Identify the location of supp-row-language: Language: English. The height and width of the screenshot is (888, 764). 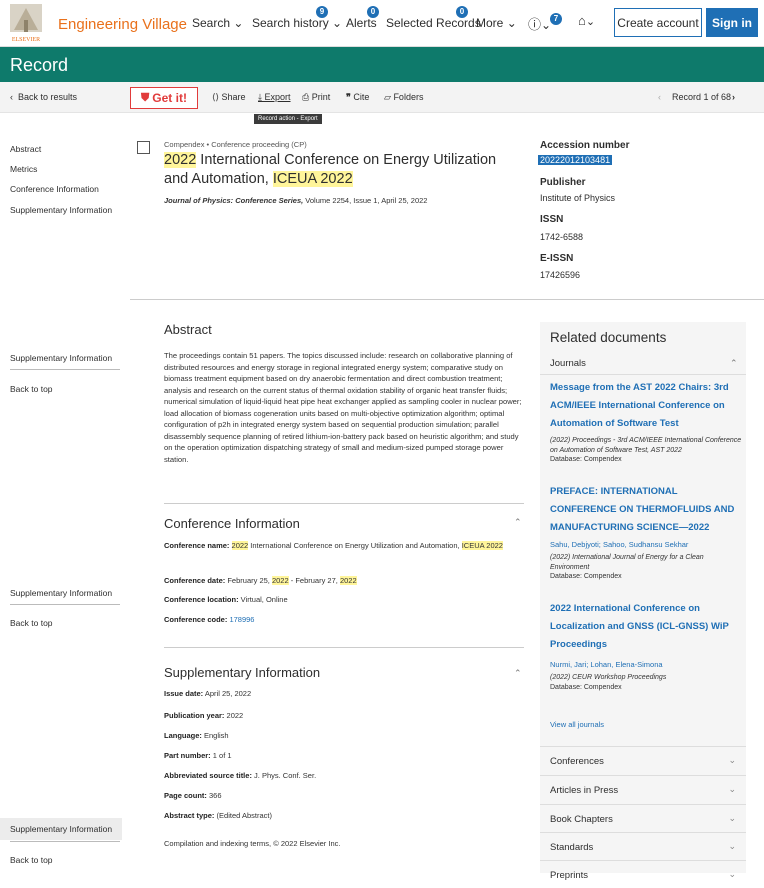
(344, 736).